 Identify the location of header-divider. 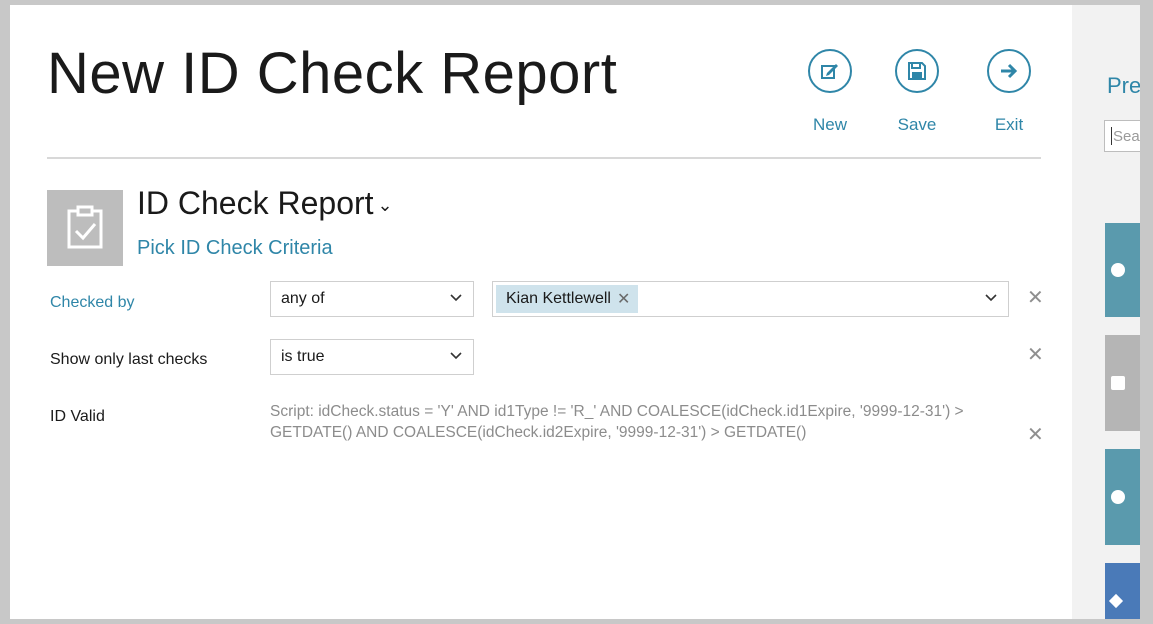
(544, 158).